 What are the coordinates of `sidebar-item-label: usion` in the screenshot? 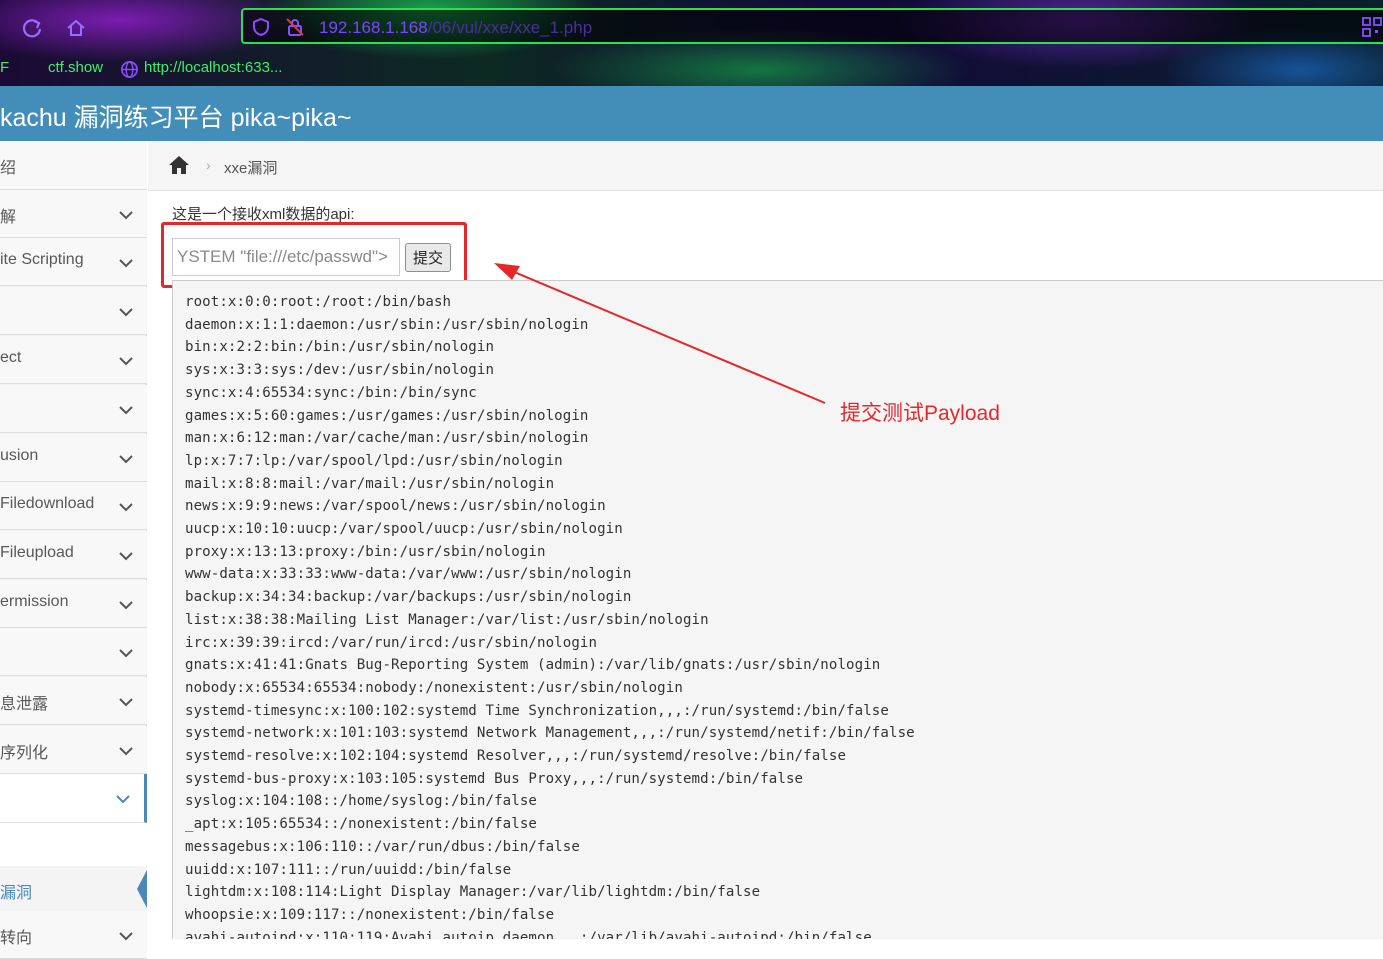 It's located at (19, 455).